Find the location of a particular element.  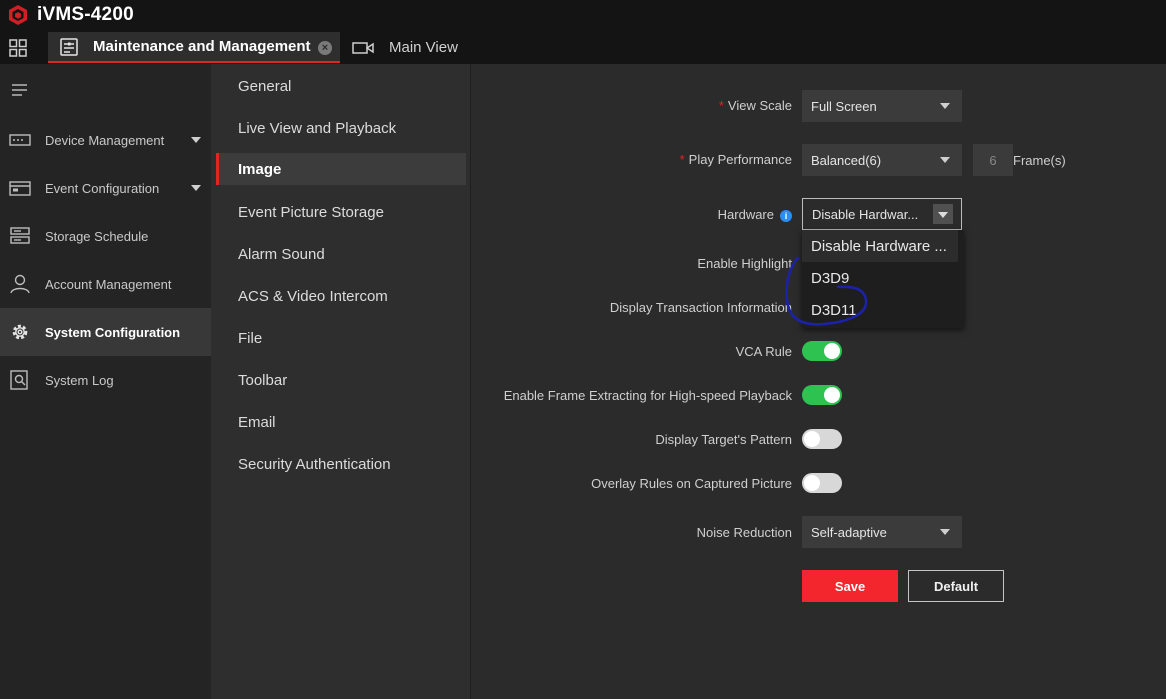

log-icon is located at coordinates (19, 380).